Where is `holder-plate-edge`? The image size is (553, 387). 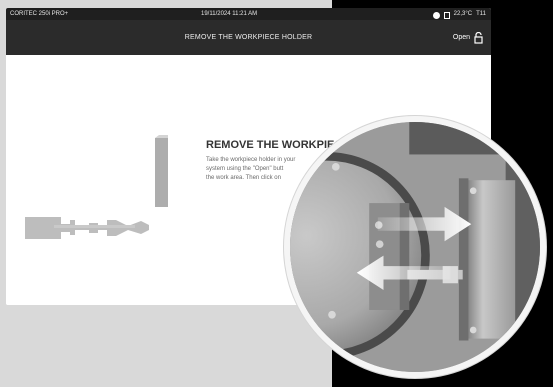
holder-plate-edge is located at coordinates (161, 171).